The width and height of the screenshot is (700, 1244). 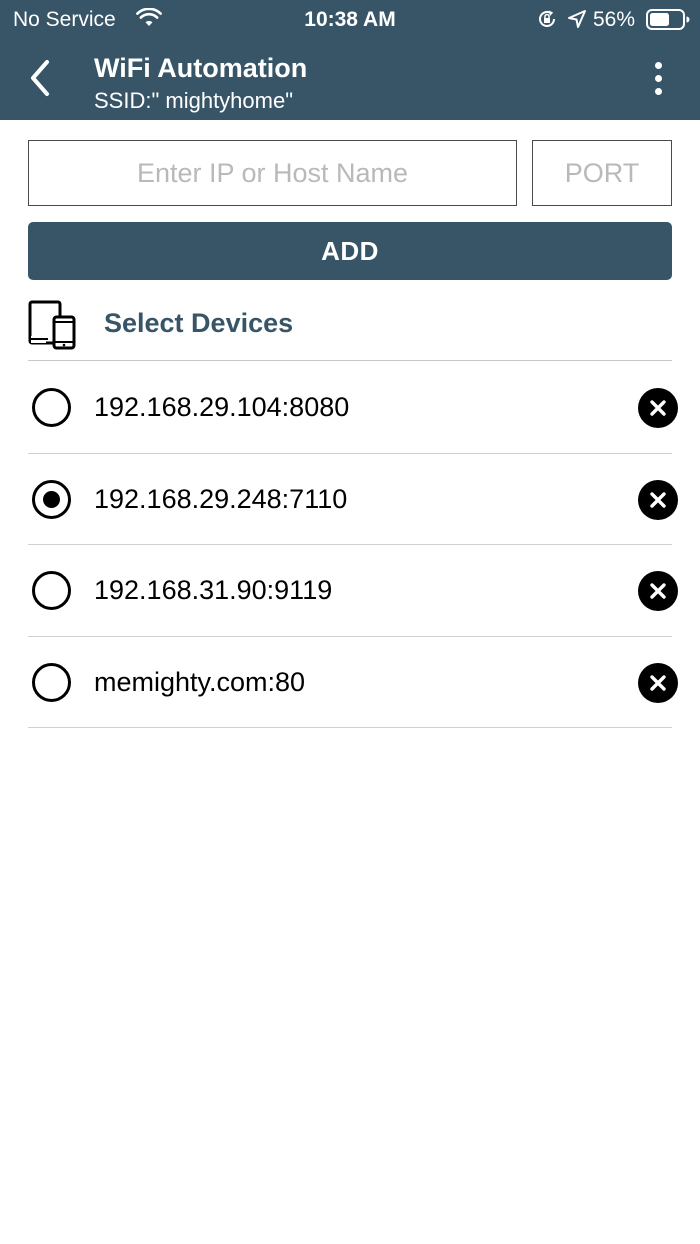 I want to click on section-divider, so click(x=350, y=360).